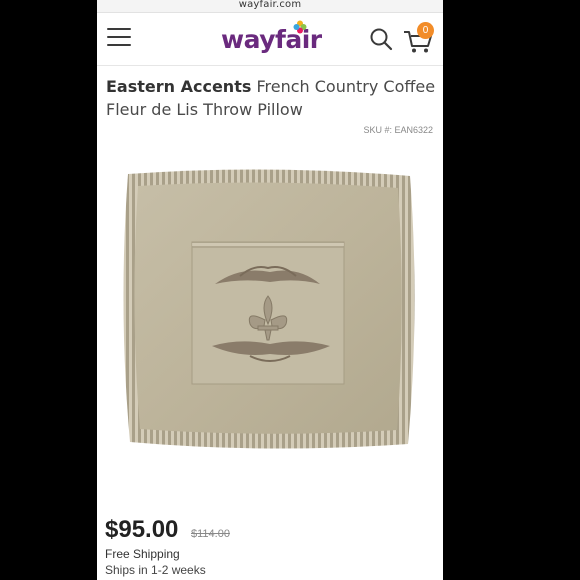  What do you see at coordinates (155, 570) in the screenshot?
I see `ships-in-label: Ships in 1-2 weeks` at bounding box center [155, 570].